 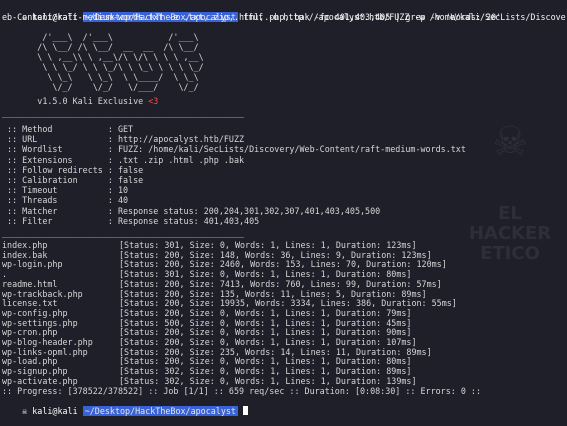 What do you see at coordinates (27, 411) in the screenshot?
I see `skull-prompt-icon-2: ☠` at bounding box center [27, 411].